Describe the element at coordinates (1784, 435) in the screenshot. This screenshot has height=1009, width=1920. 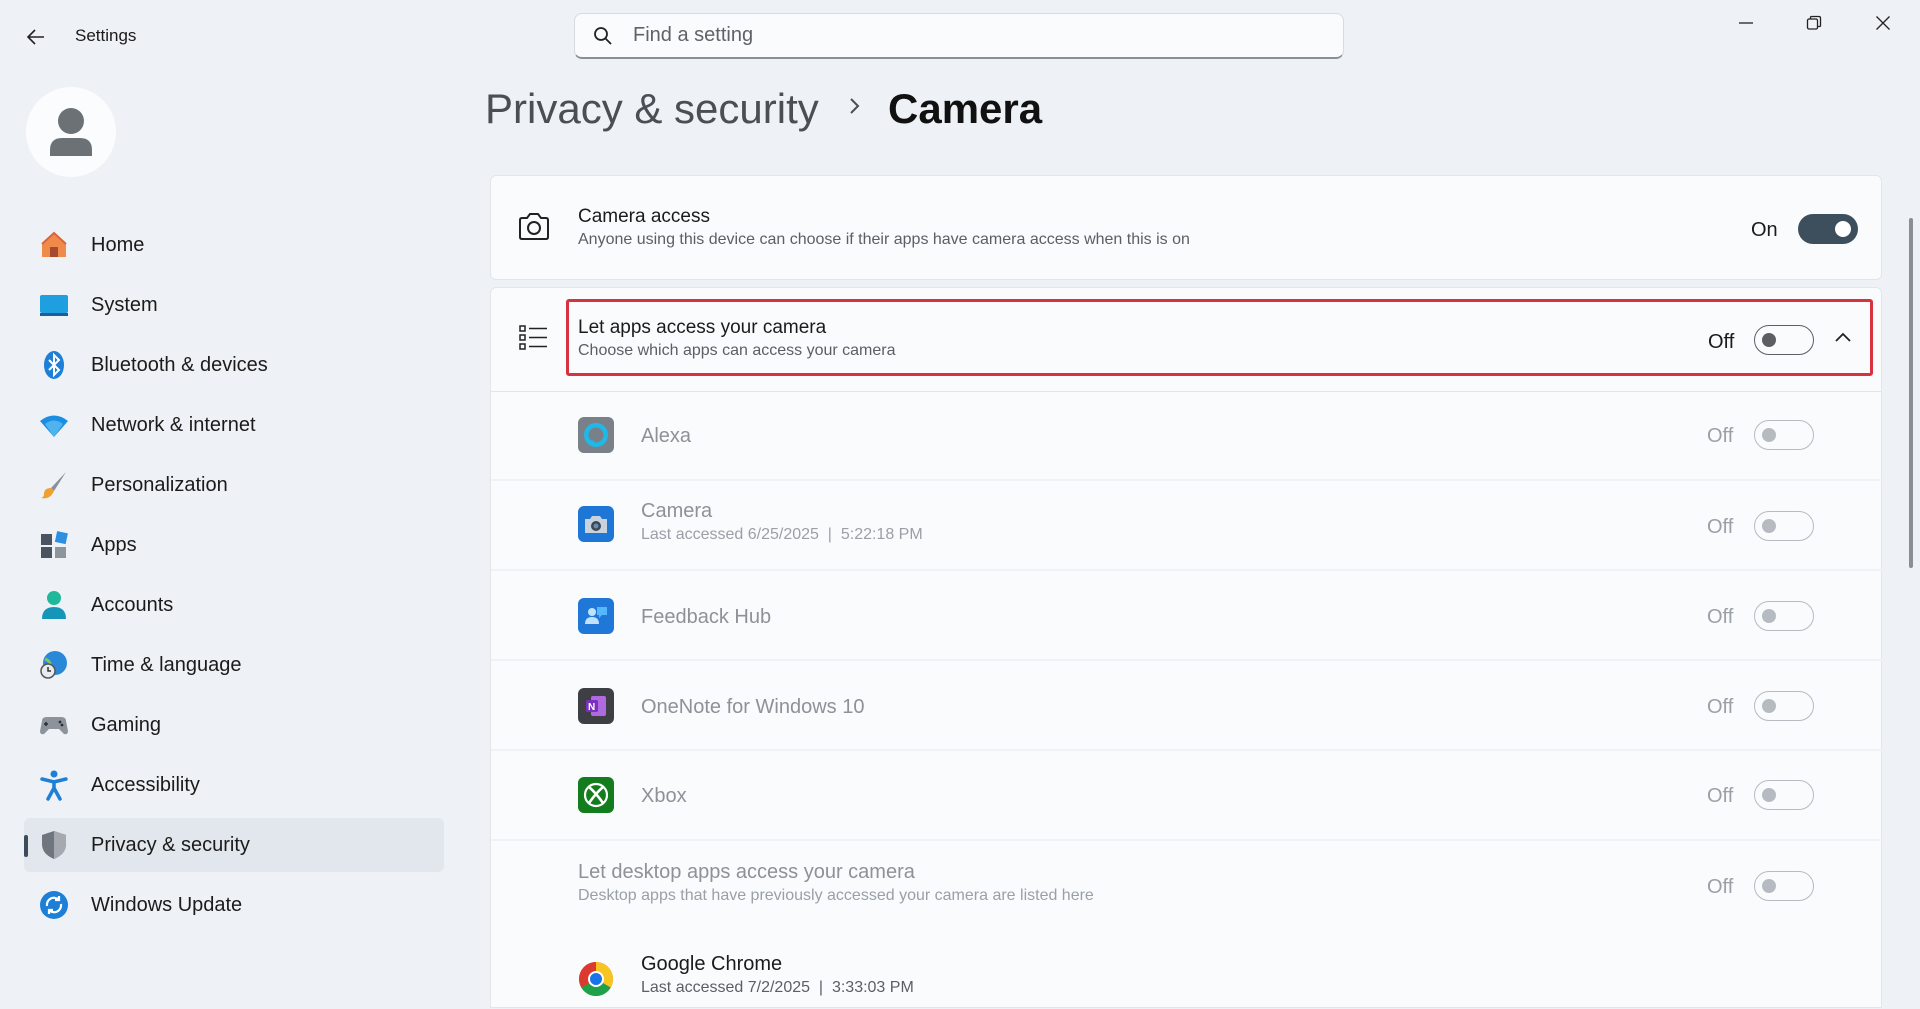
I see `alexa-toggle` at that location.